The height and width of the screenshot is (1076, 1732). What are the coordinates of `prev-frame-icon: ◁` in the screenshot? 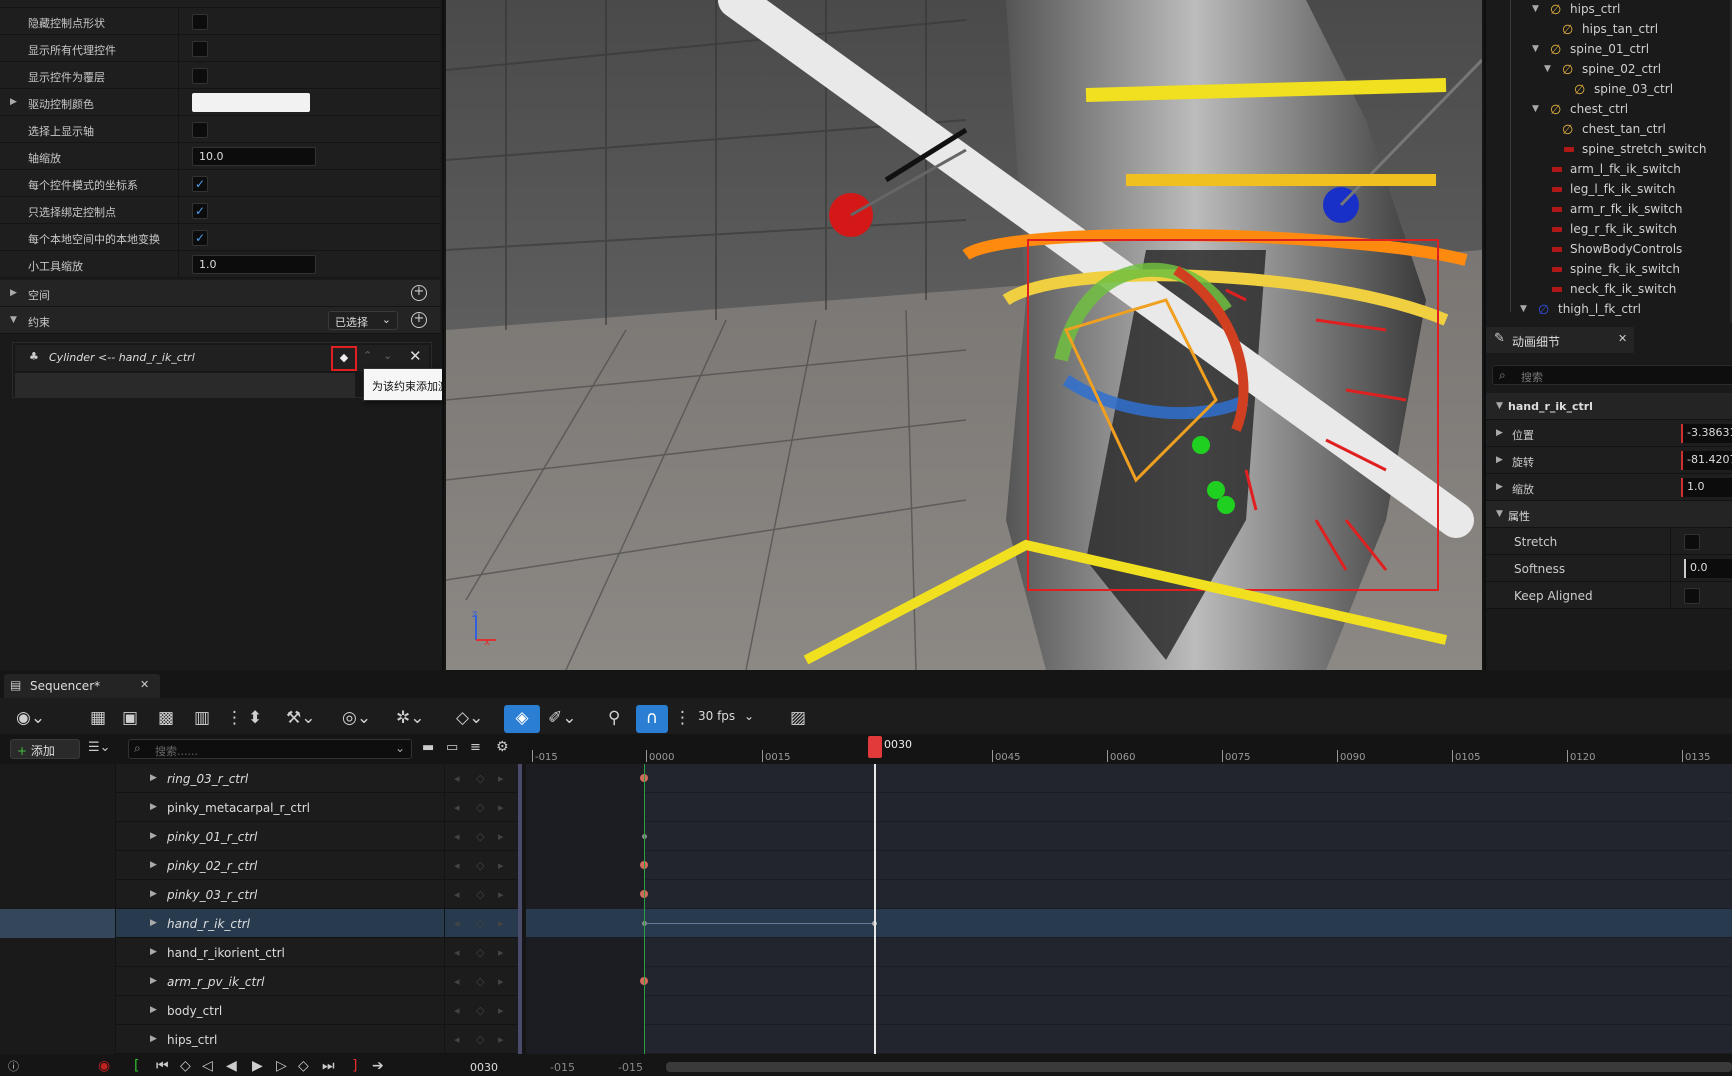 It's located at (207, 1066).